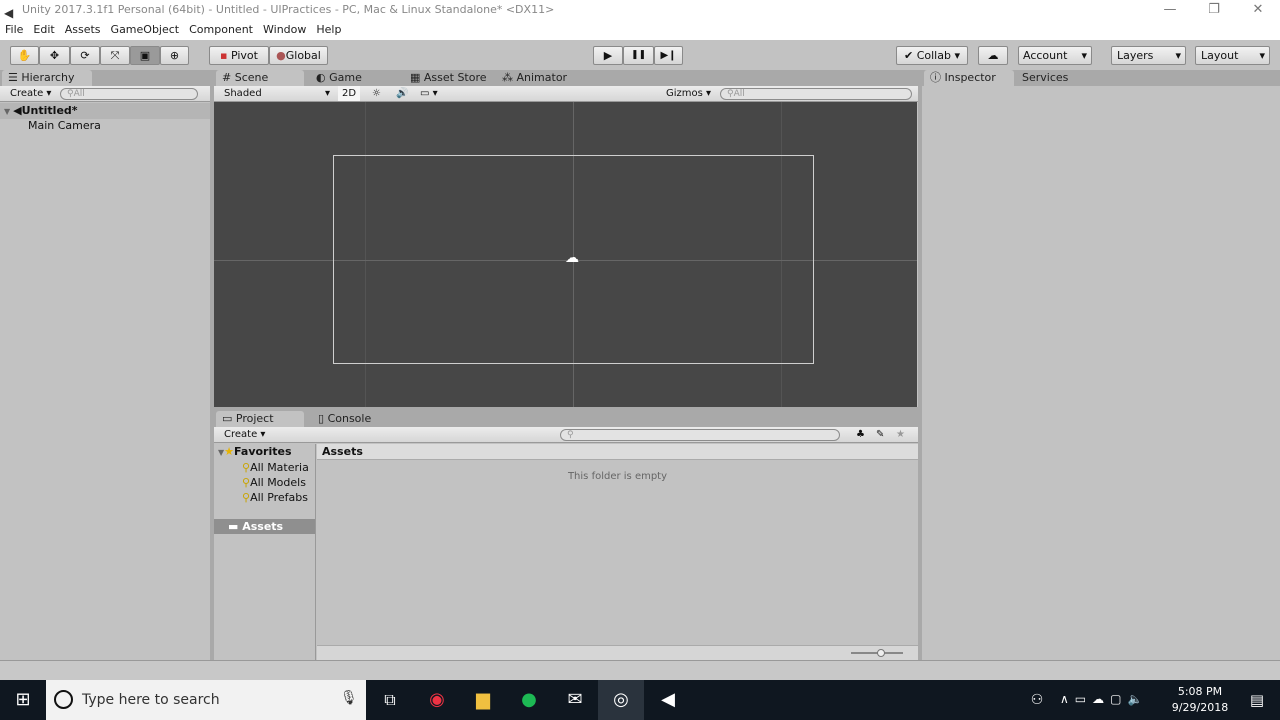  What do you see at coordinates (668, 700) in the screenshot?
I see `unity-taskbar-icon: ◀` at bounding box center [668, 700].